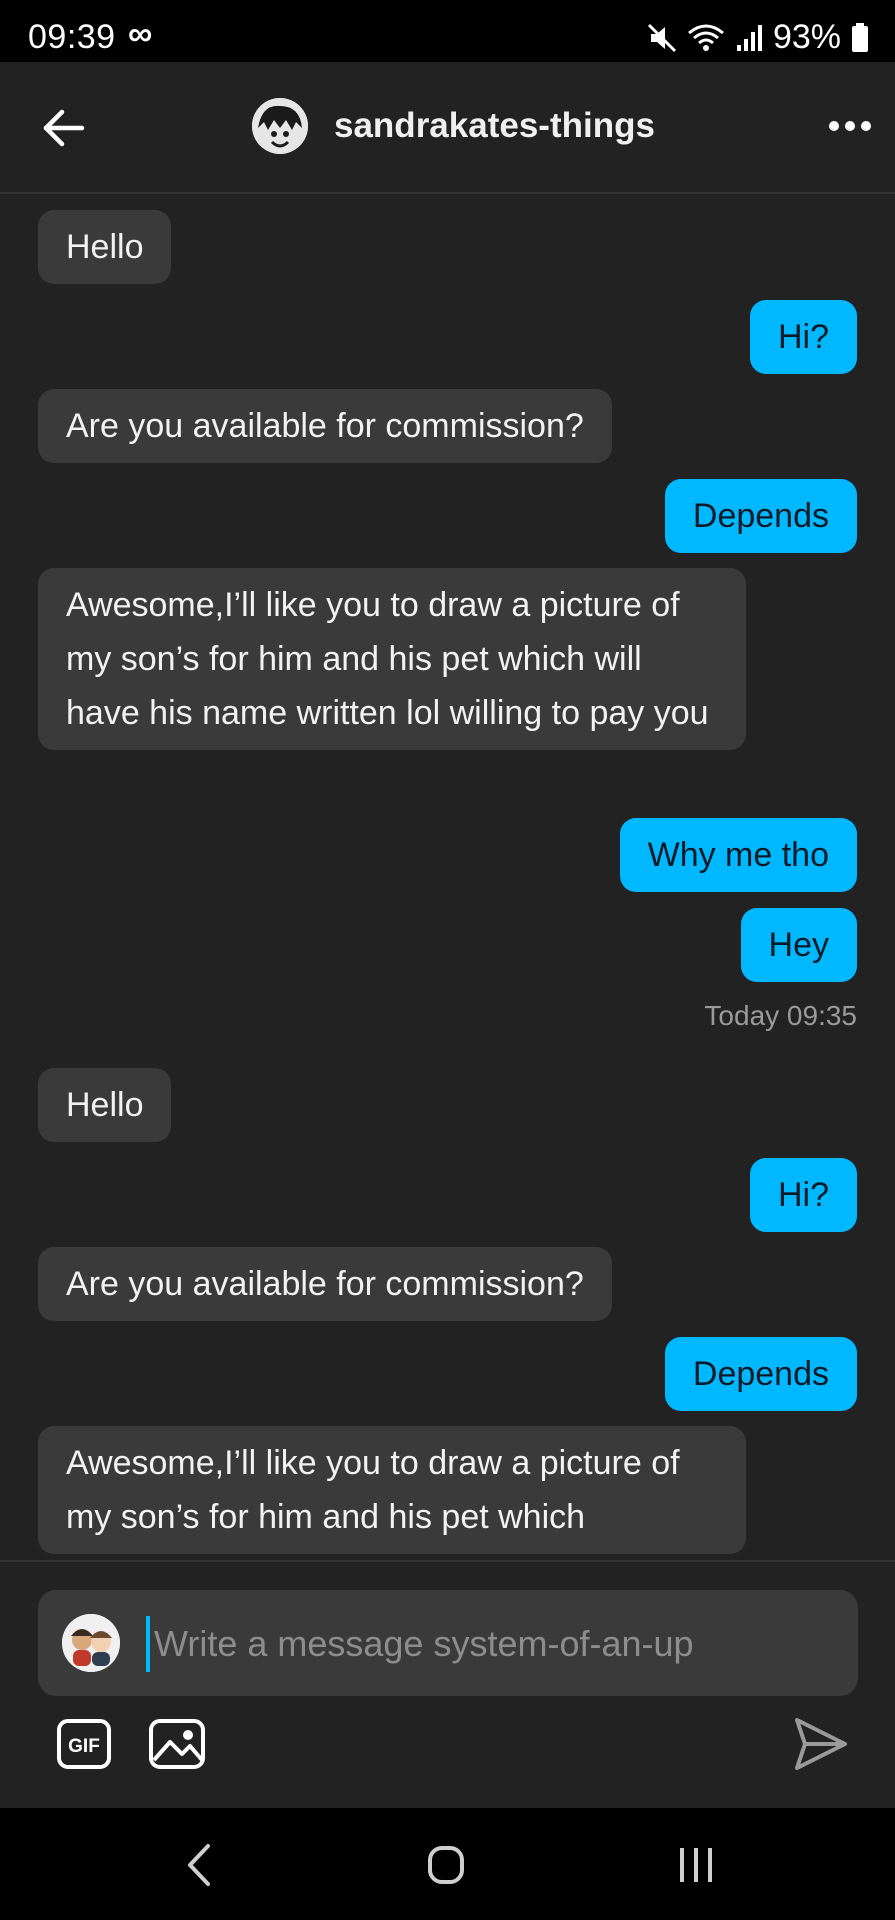  Describe the element at coordinates (798, 945) in the screenshot. I see `message-bubble-outgoing: Hey` at that location.